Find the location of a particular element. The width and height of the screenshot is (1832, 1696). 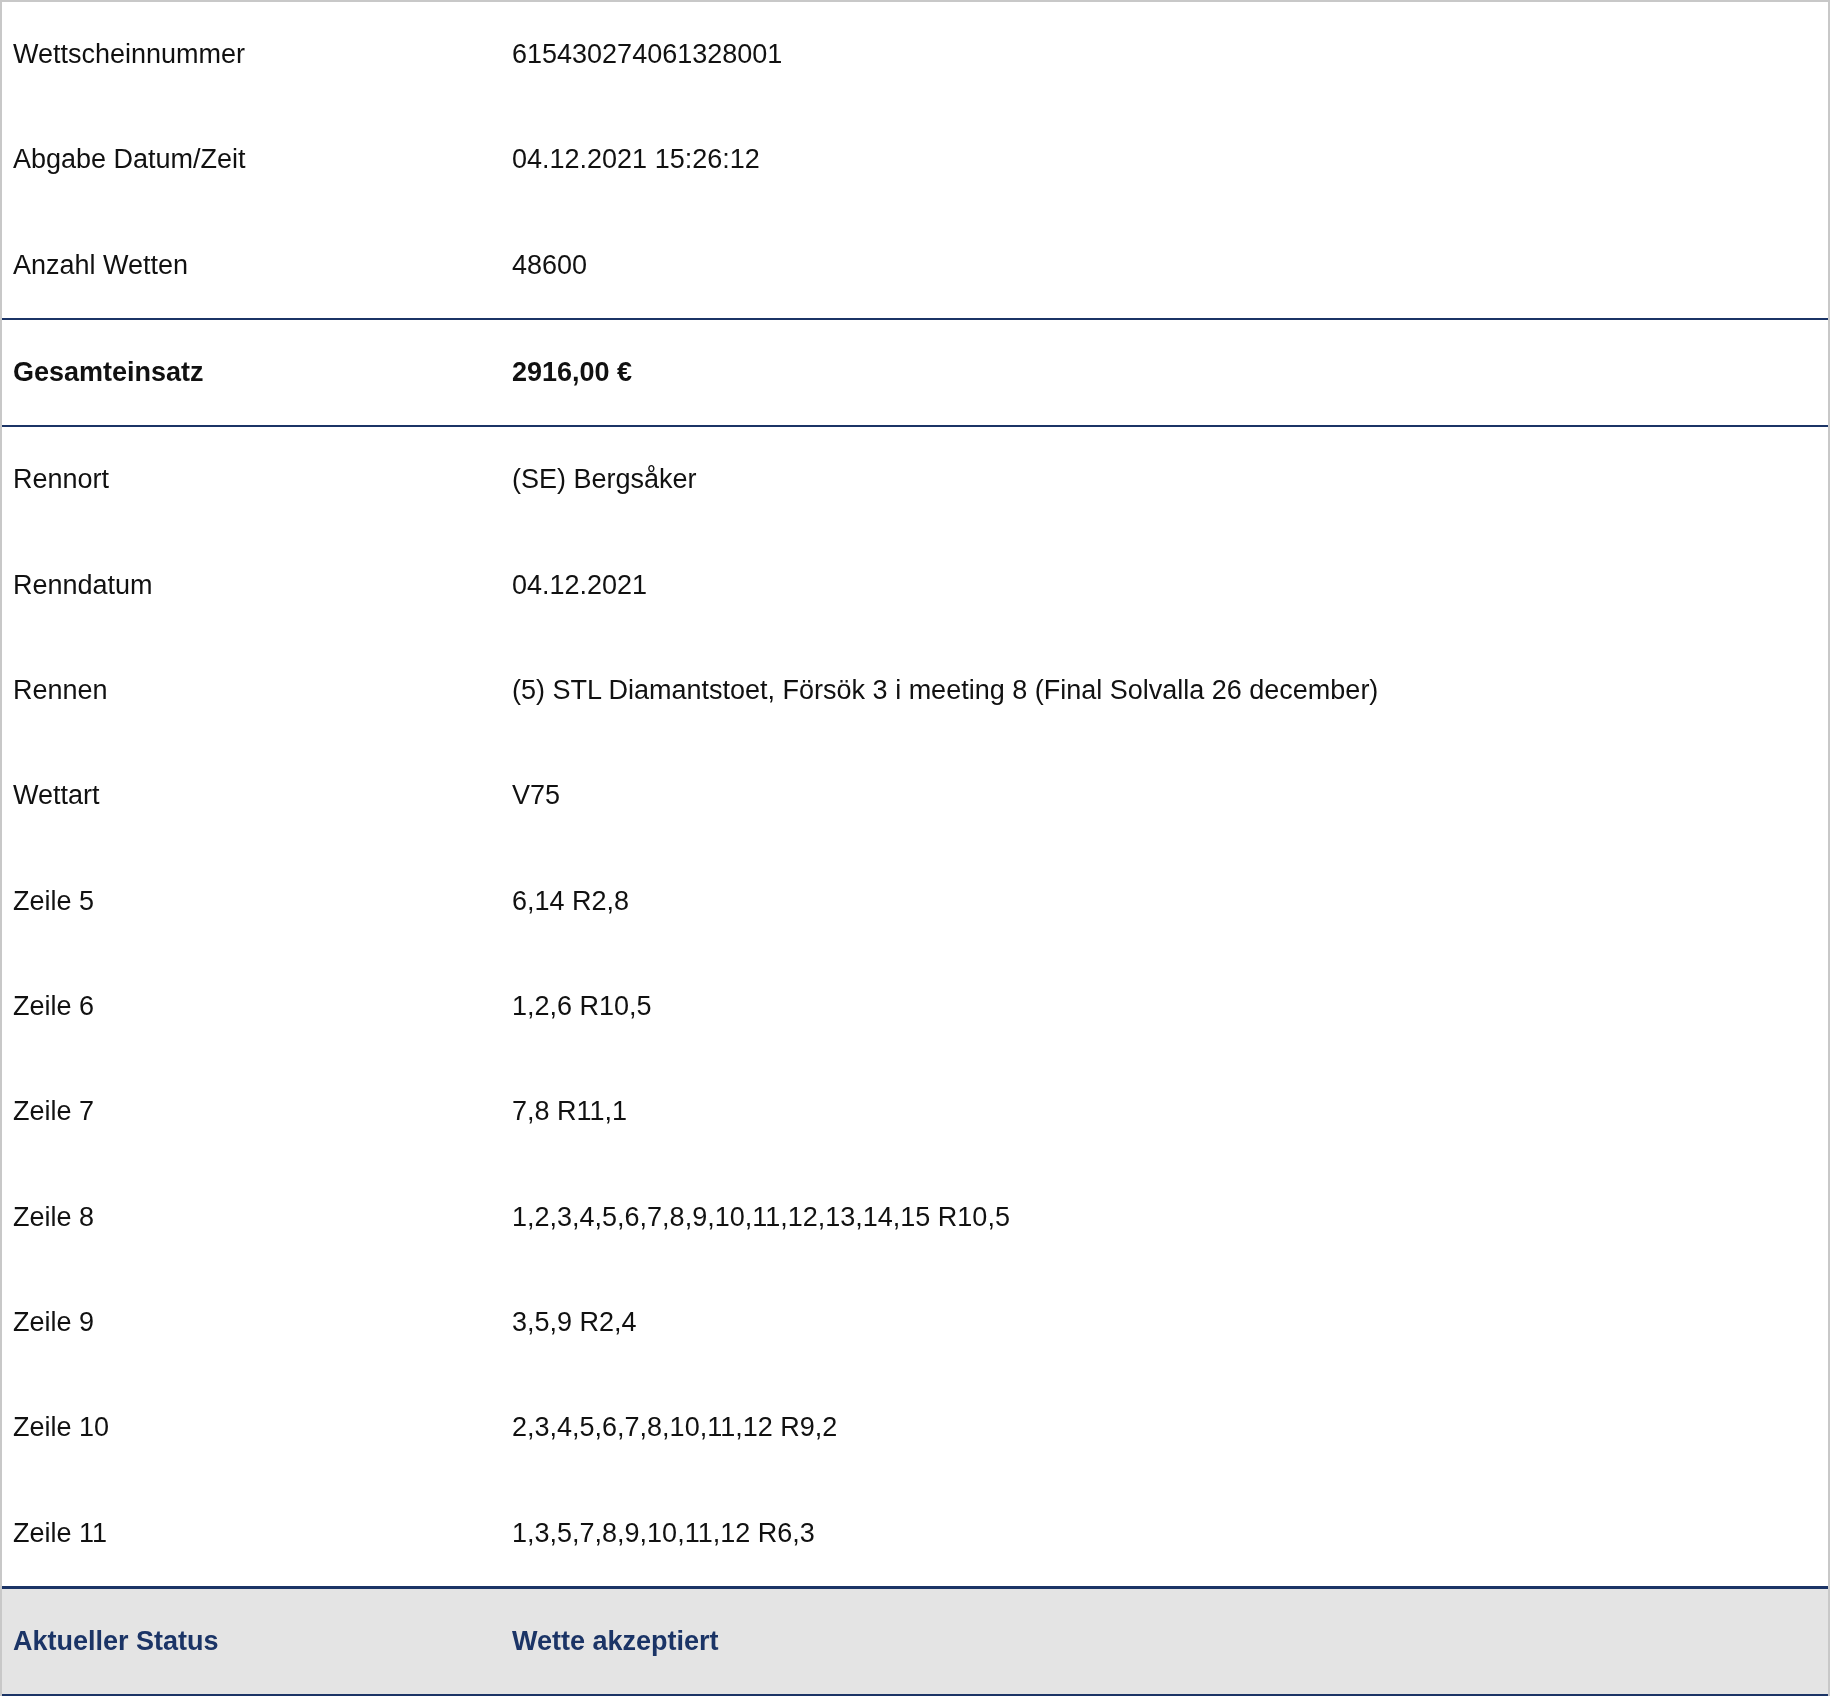

field-value: 04.12.2021 15:26:12 is located at coordinates (636, 160).